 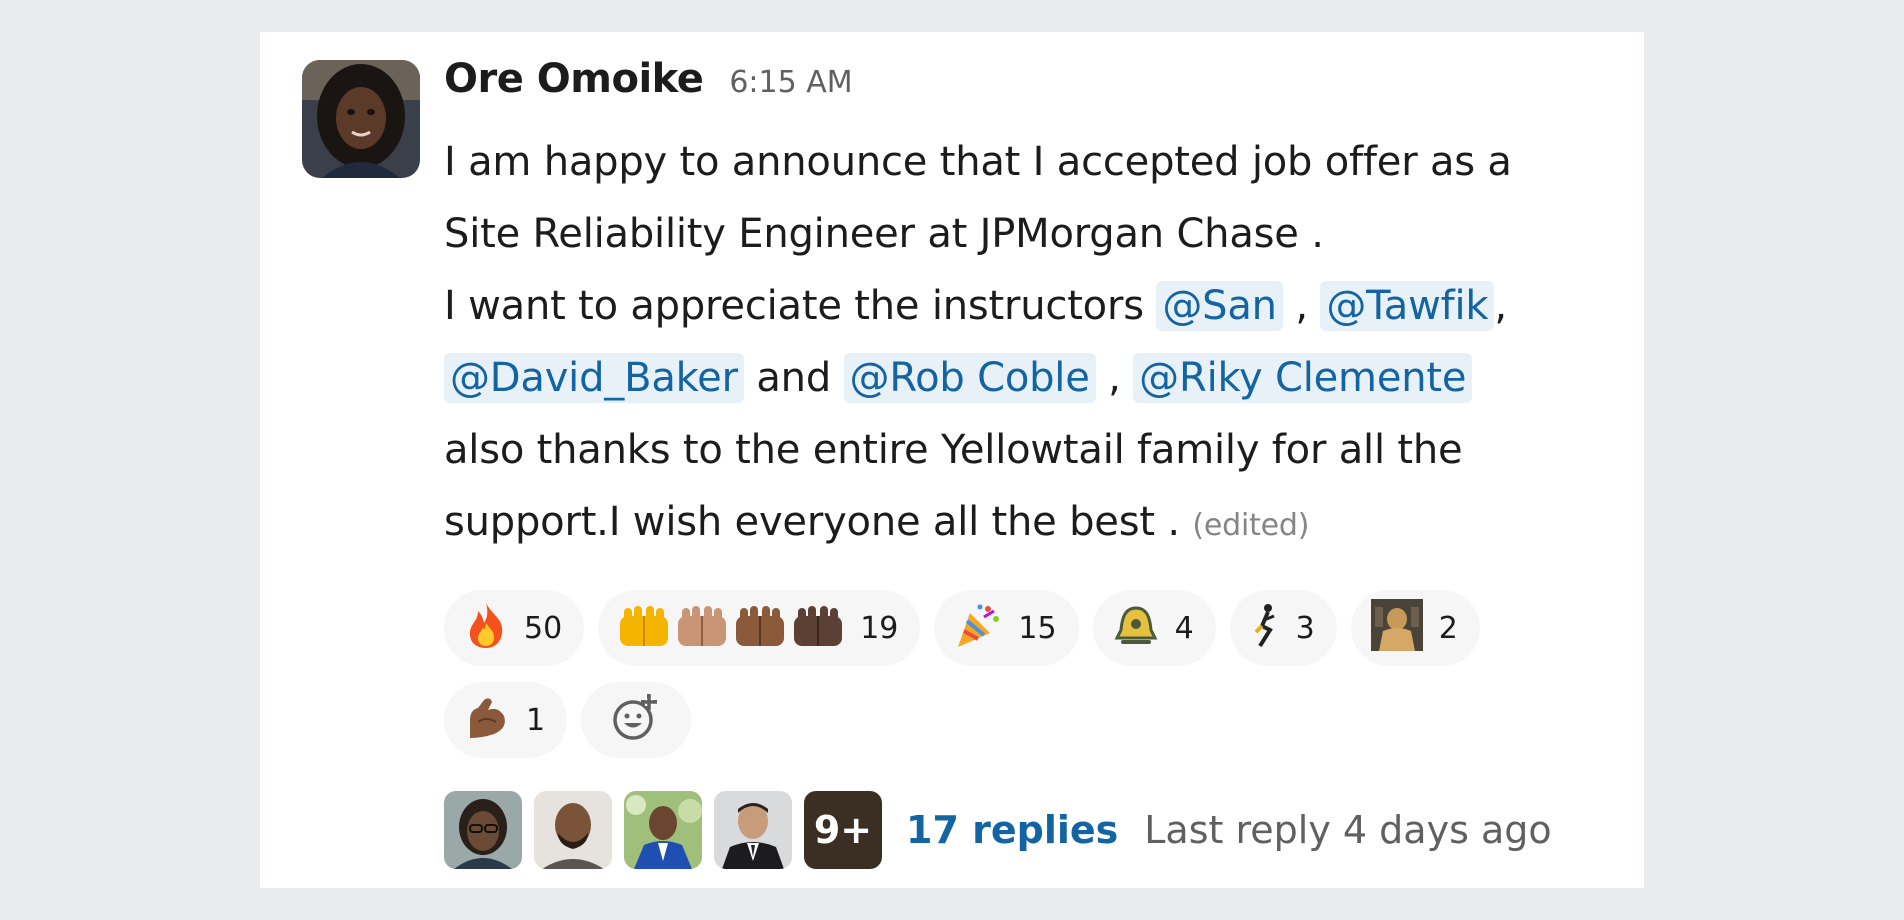 I want to click on reaction-count: 3, so click(x=1305, y=628).